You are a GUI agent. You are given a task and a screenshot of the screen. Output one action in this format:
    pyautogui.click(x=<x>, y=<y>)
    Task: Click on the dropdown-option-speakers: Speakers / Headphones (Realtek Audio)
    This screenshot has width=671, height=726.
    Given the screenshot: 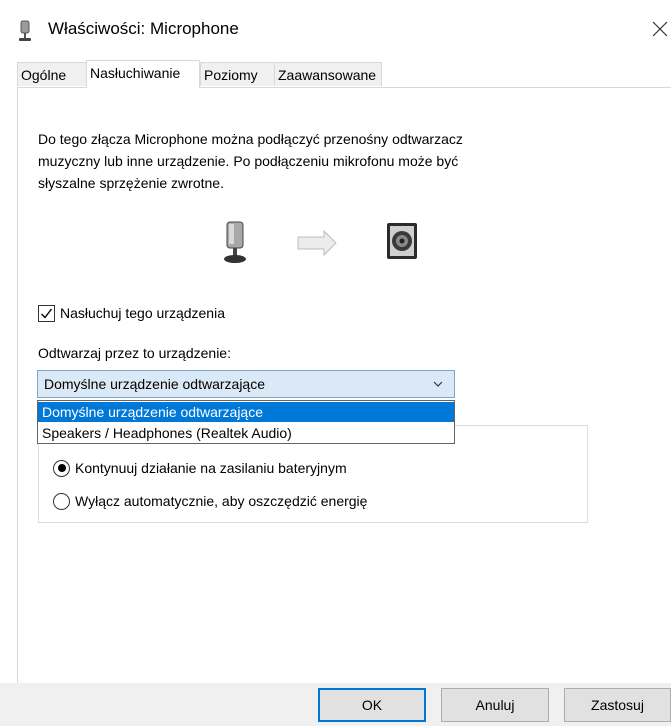 What is the action you would take?
    pyautogui.click(x=246, y=433)
    